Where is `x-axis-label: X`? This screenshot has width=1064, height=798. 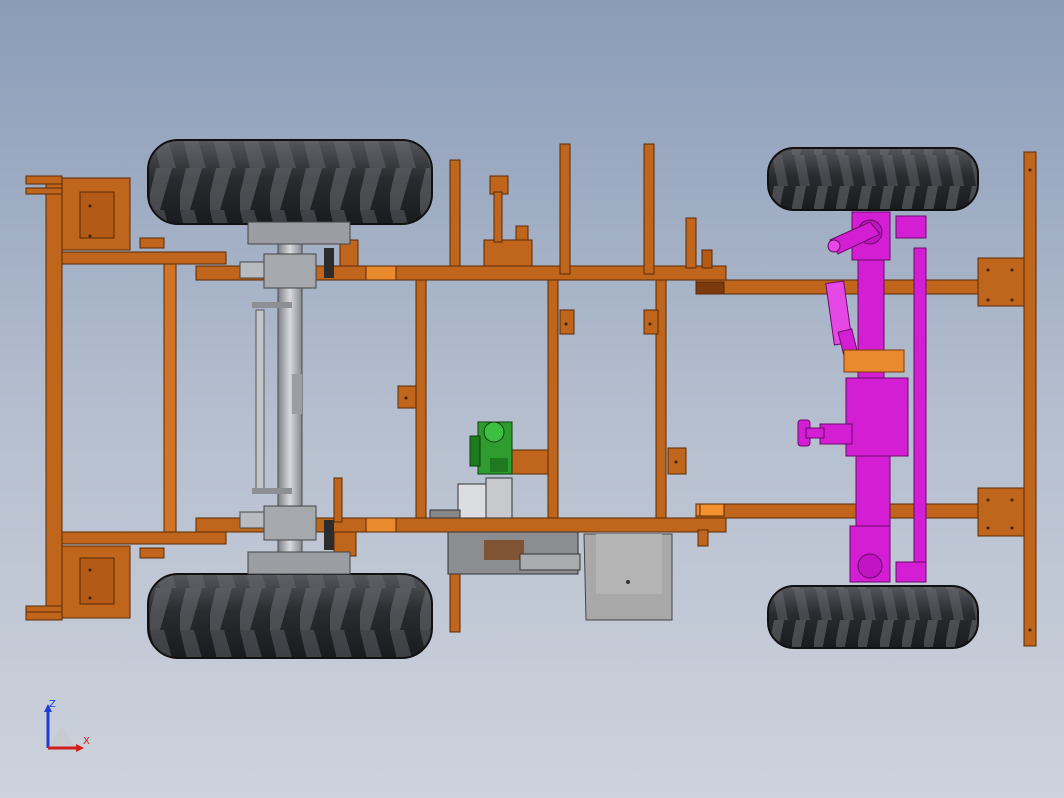
x-axis-label: X is located at coordinates (86, 741).